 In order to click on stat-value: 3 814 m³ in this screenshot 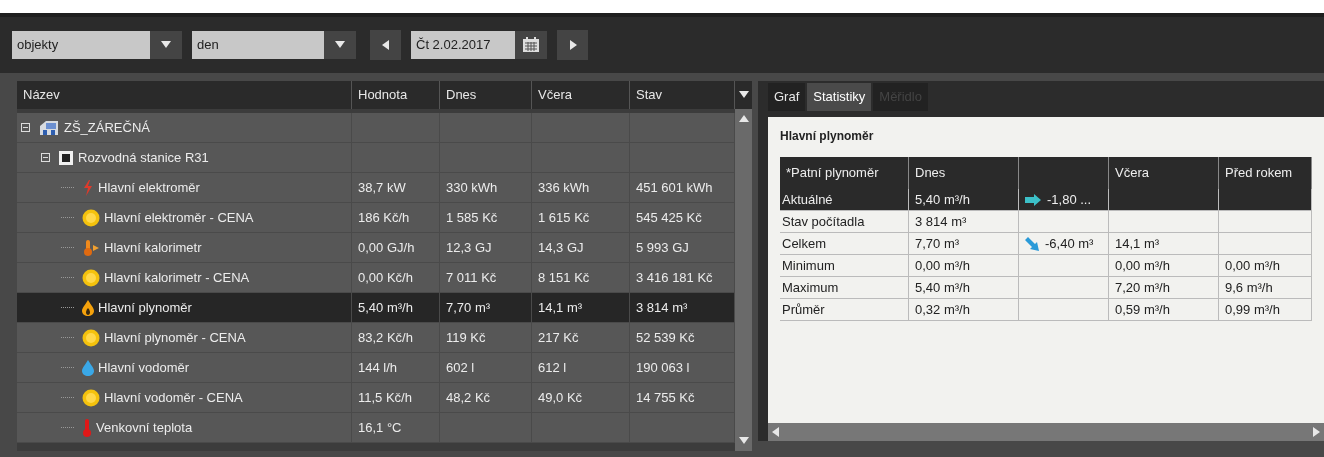, I will do `click(941, 221)`.